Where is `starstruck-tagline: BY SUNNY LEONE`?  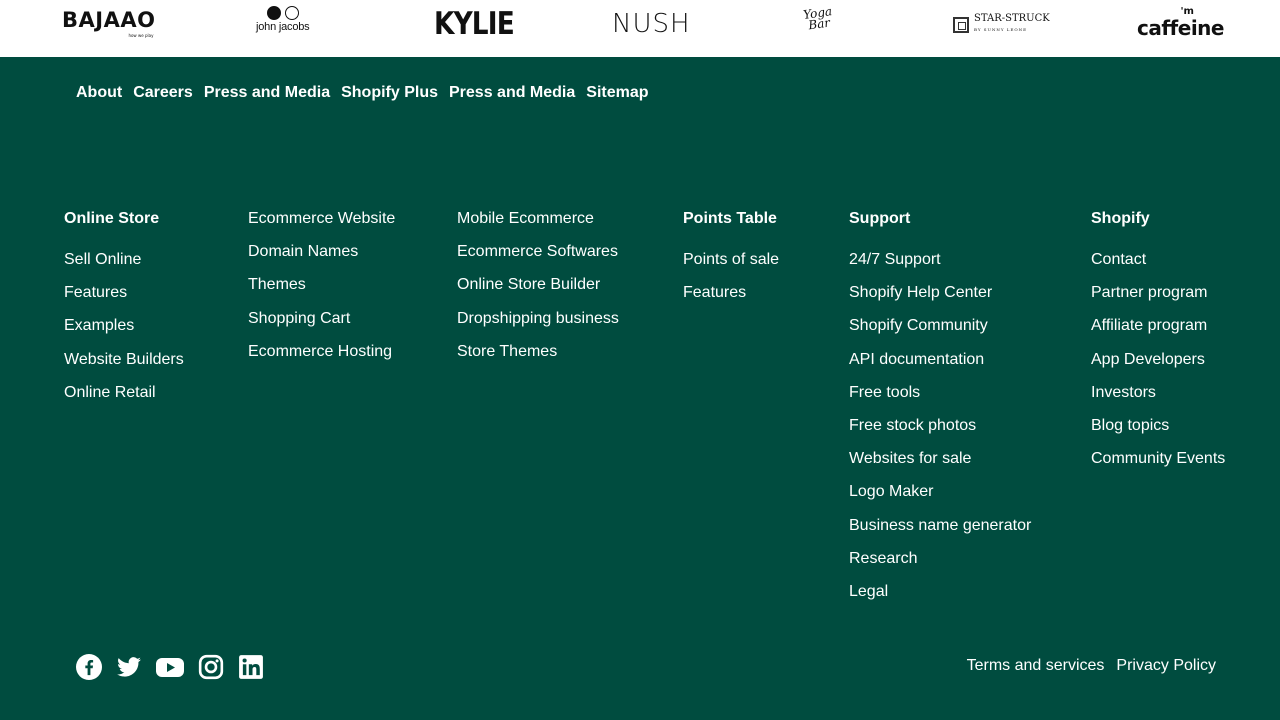
starstruck-tagline: BY SUNNY LEONE is located at coordinates (1001, 29).